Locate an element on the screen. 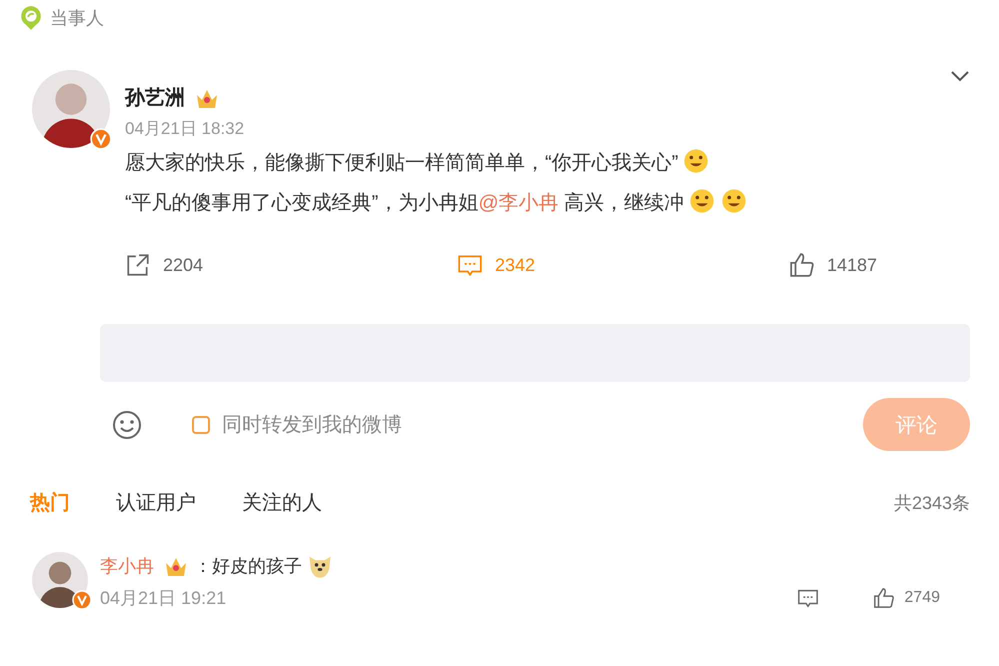 This screenshot has width=999, height=666. commenter-name: 李小冉 is located at coordinates (127, 566).